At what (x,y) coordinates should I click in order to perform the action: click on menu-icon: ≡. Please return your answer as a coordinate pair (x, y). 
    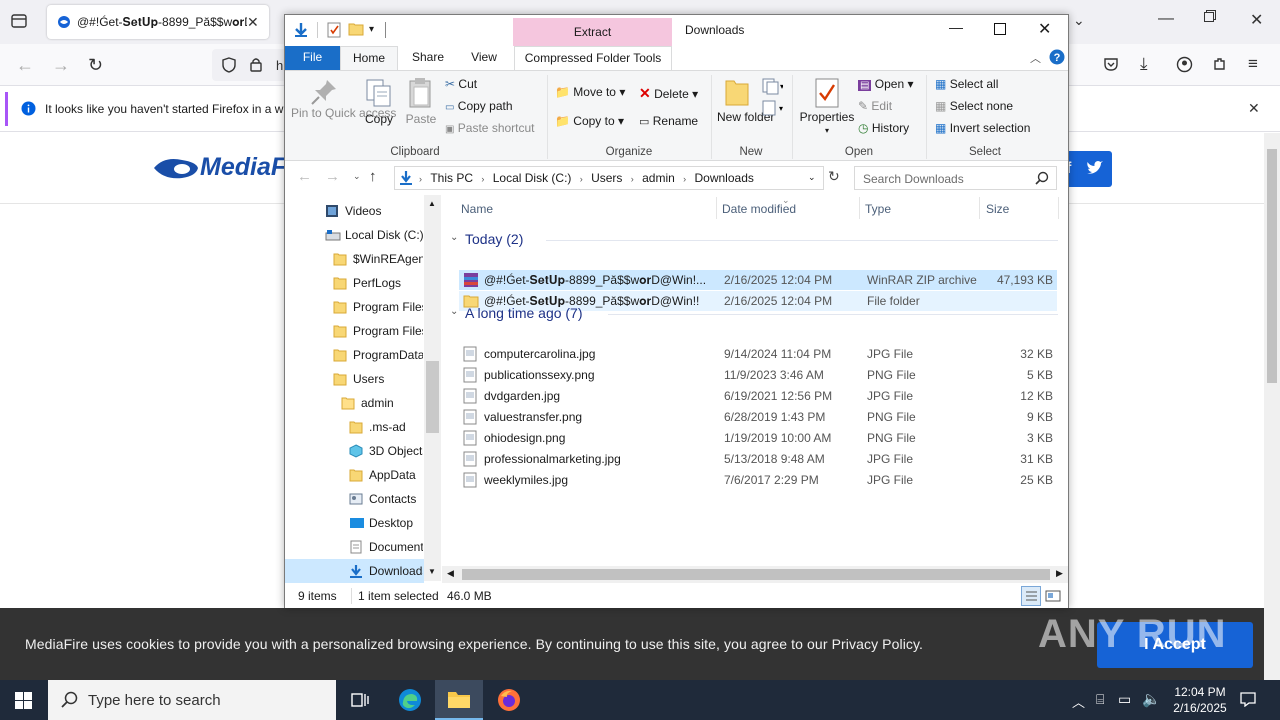
    Looking at the image, I should click on (1253, 64).